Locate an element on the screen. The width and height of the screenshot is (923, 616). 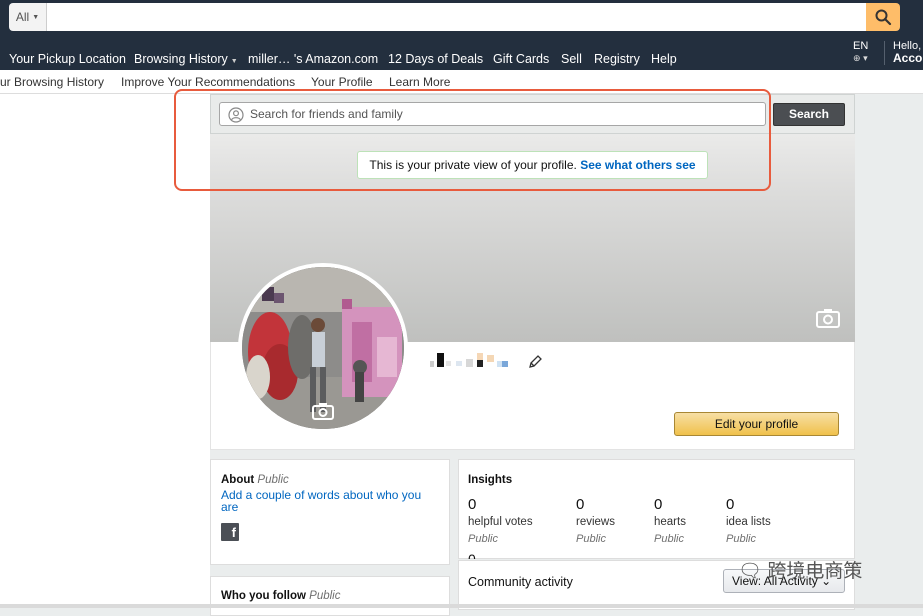
stat-overflow-value: 0 is located at coordinates (472, 555).